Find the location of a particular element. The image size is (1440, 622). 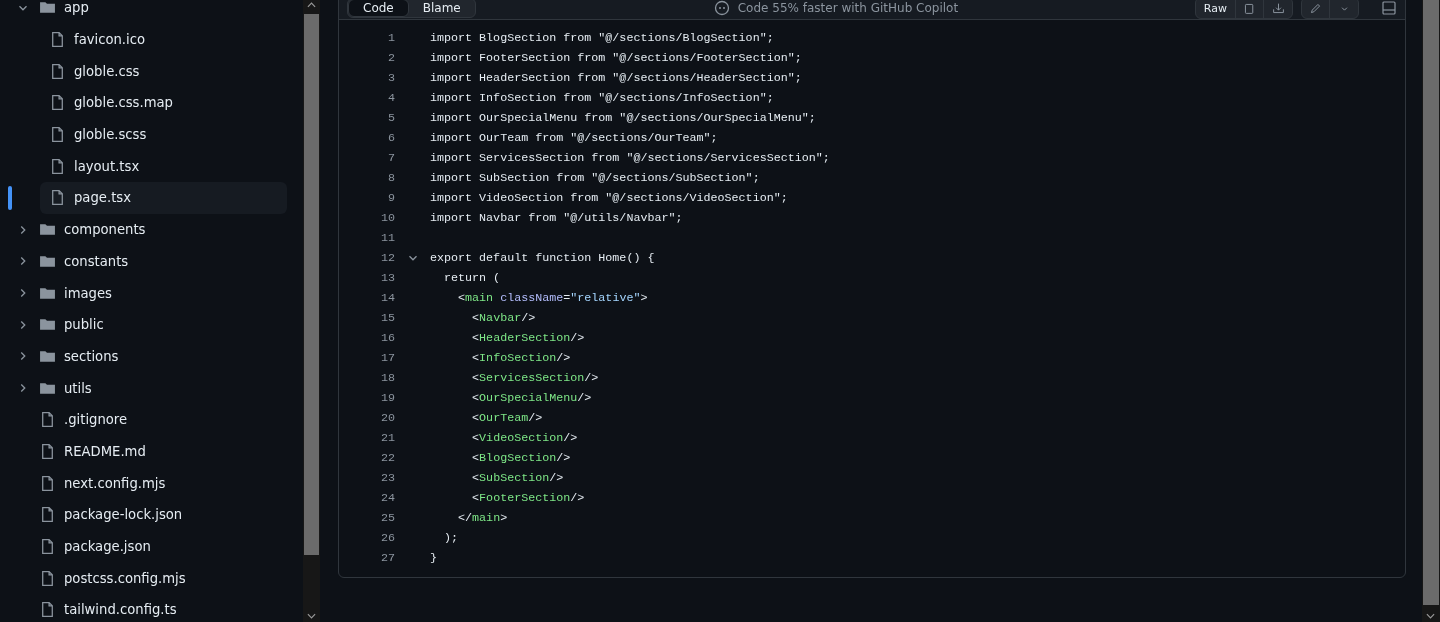

tree-item: .gitignore is located at coordinates (147, 419).